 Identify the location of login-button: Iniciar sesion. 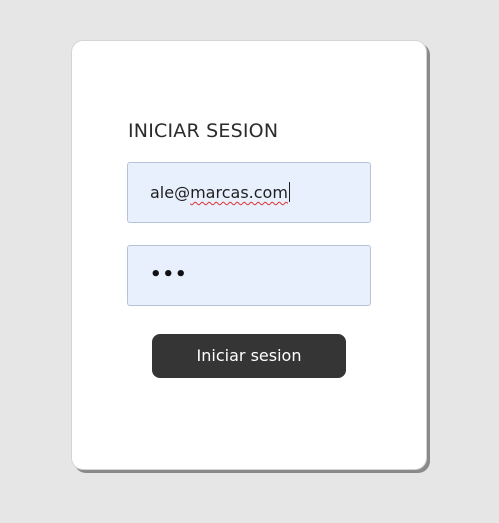
(249, 356).